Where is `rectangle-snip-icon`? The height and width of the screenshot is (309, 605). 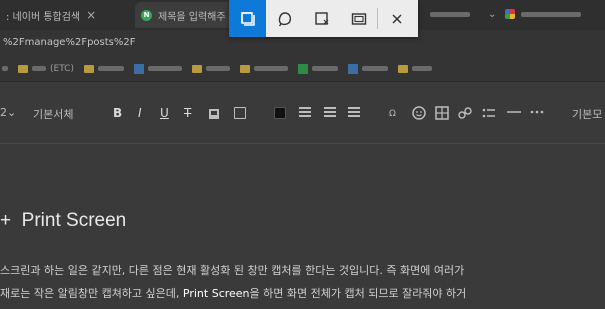
rectangle-snip-icon is located at coordinates (247, 18).